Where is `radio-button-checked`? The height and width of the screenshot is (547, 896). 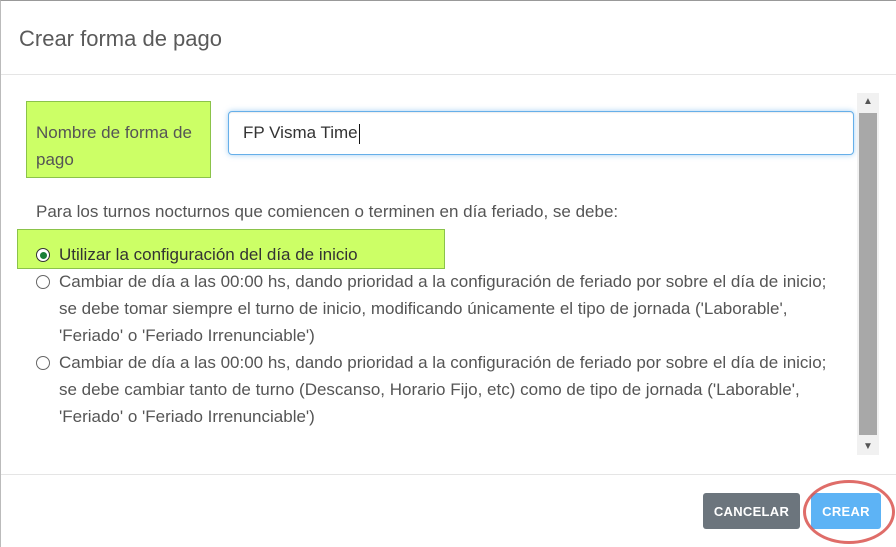 radio-button-checked is located at coordinates (43, 255).